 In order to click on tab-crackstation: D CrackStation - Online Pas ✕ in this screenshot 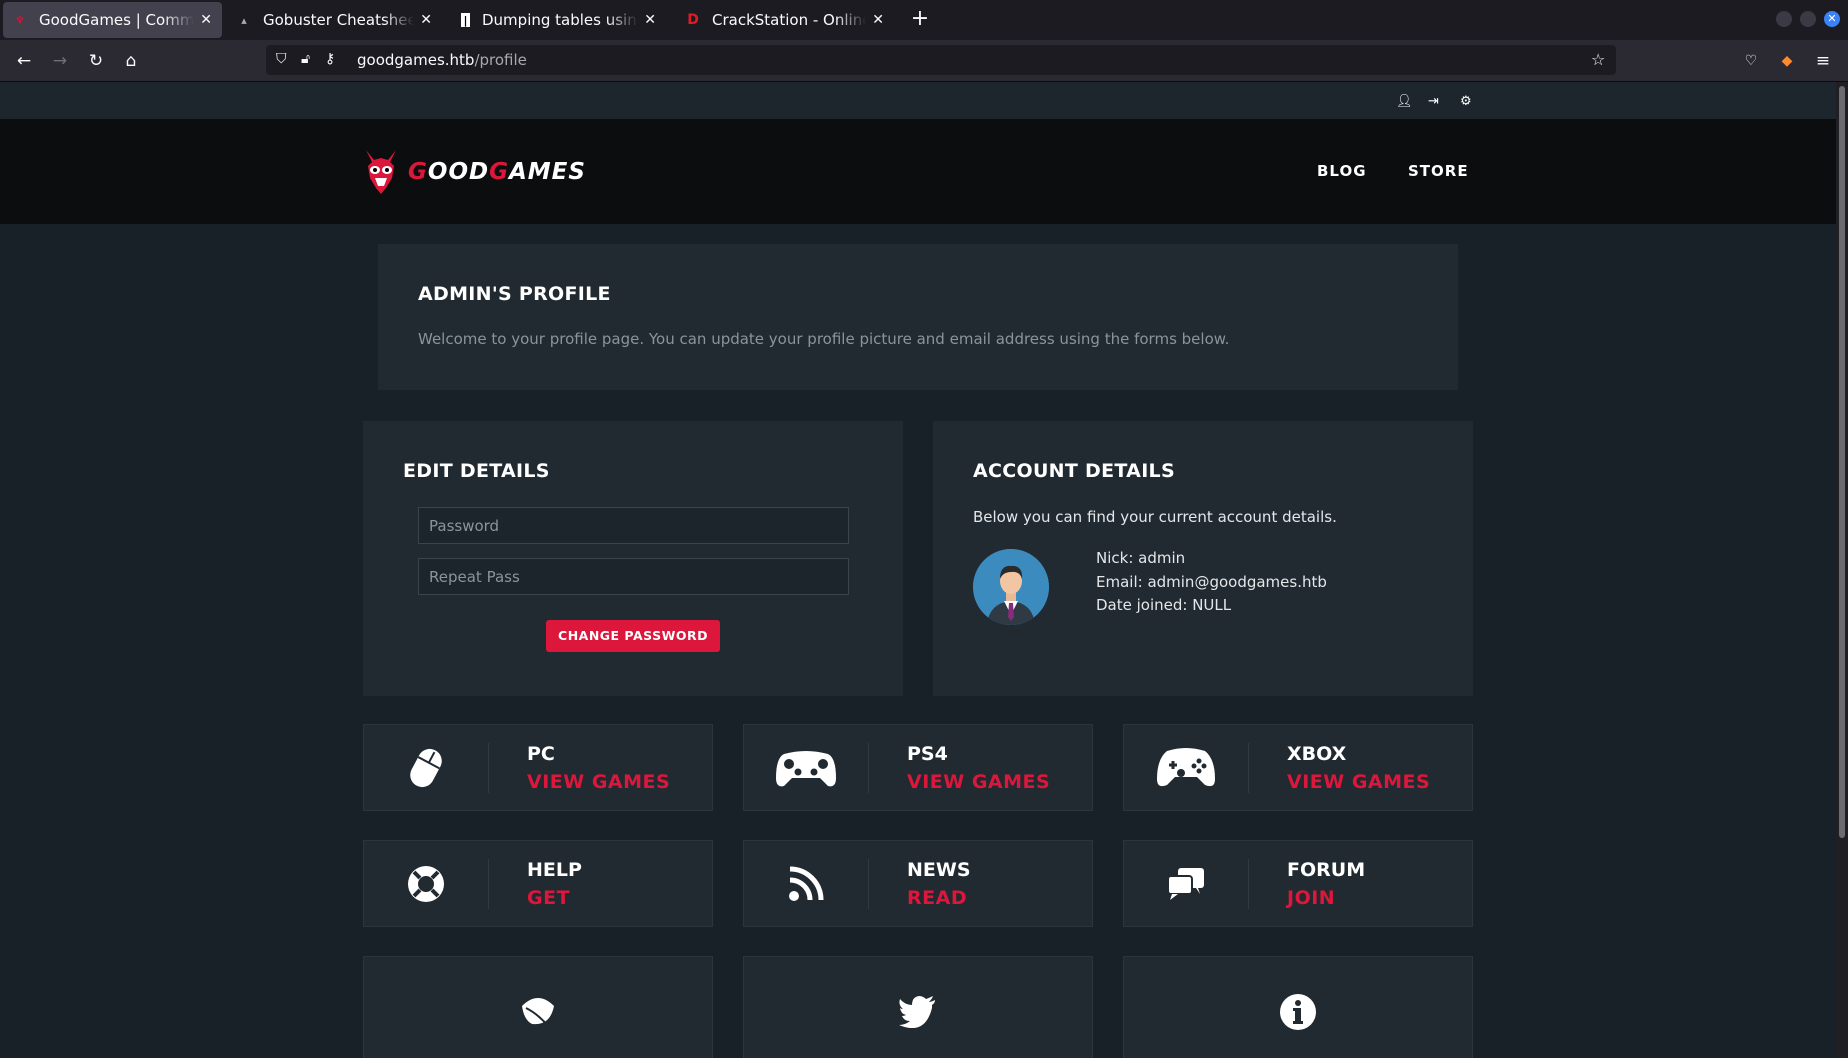, I will do `click(785, 20)`.